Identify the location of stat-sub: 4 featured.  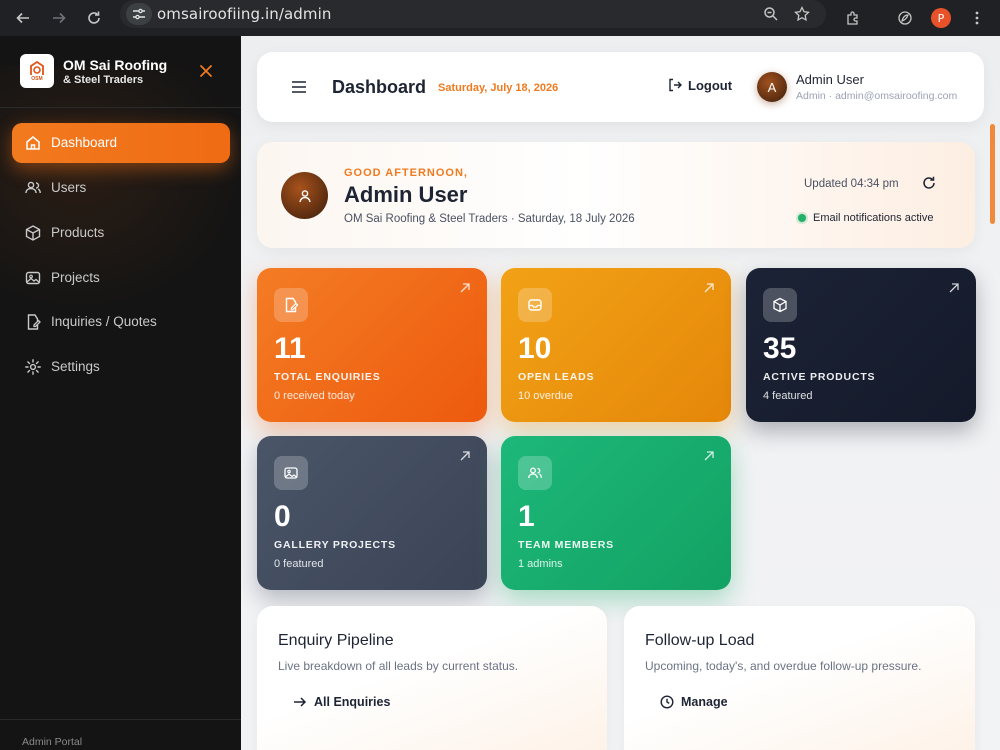
(788, 396).